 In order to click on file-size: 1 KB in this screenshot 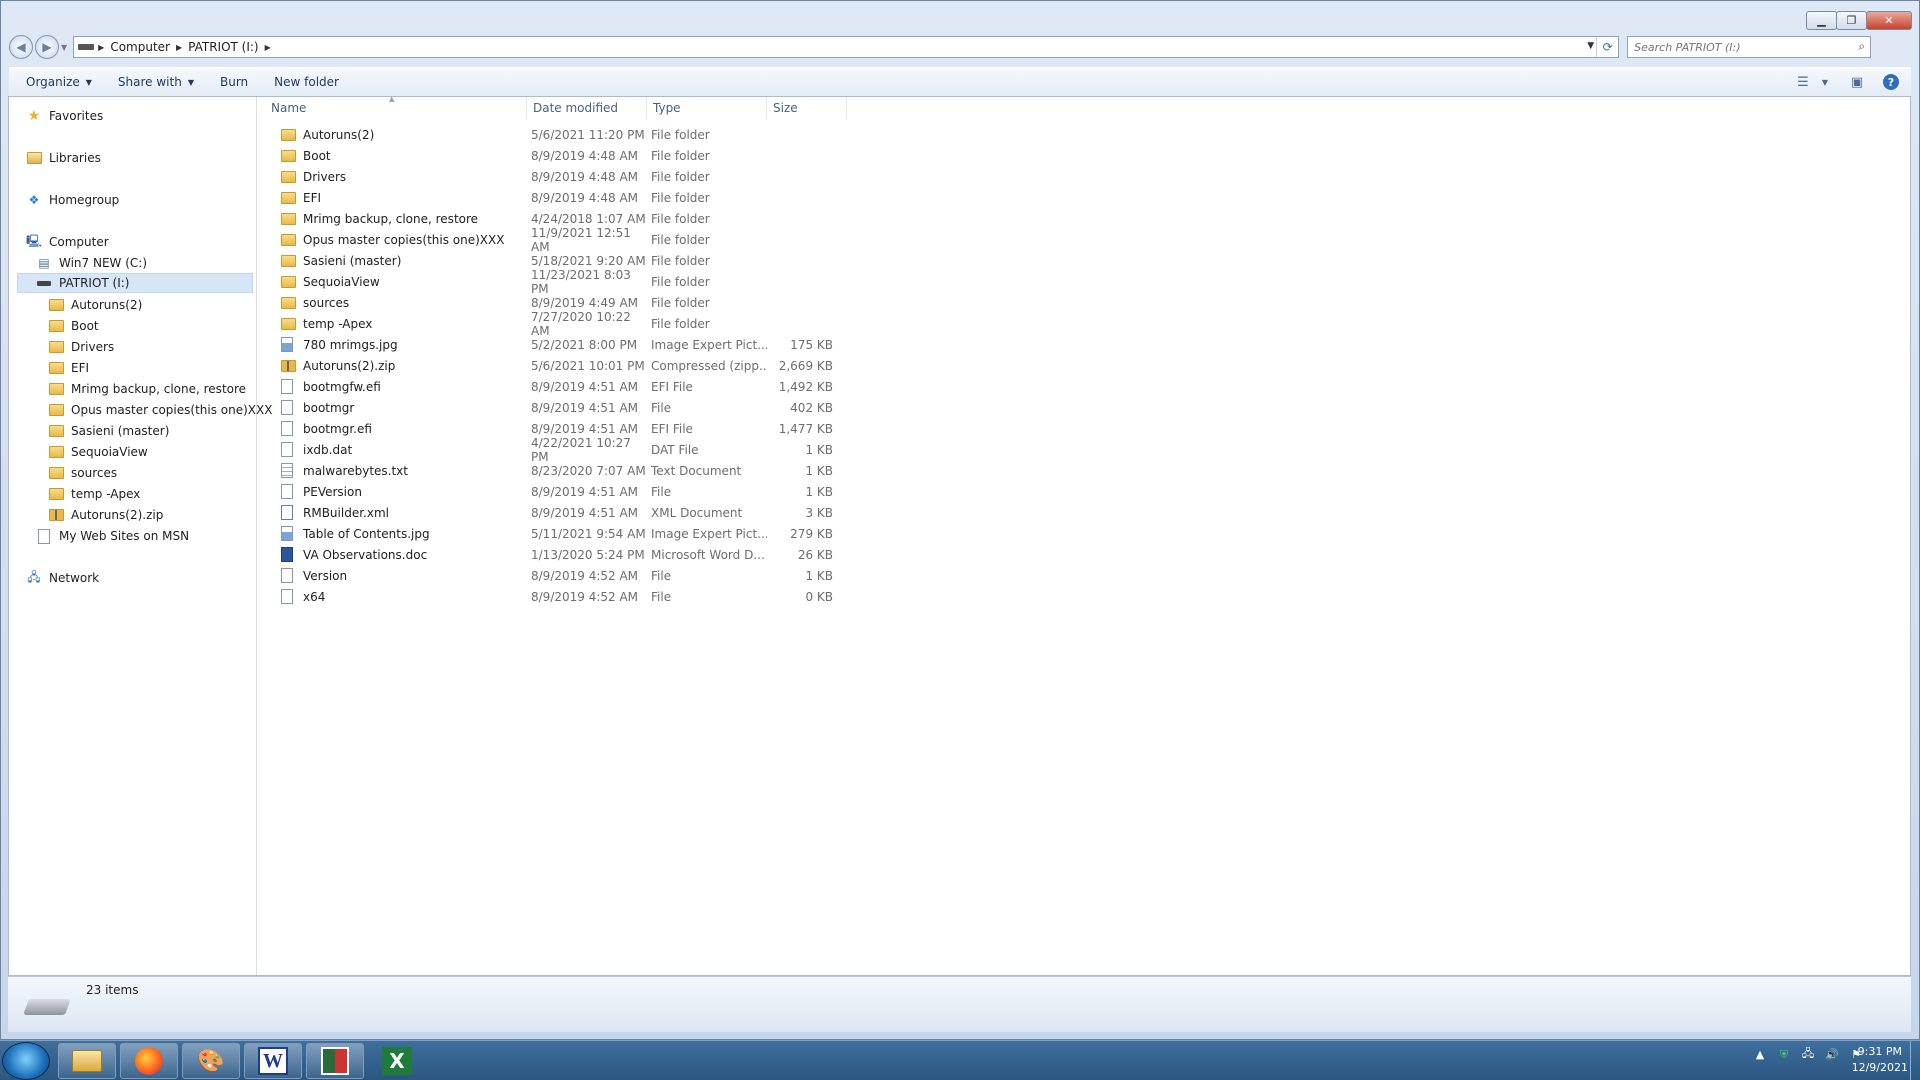, I will do `click(819, 491)`.